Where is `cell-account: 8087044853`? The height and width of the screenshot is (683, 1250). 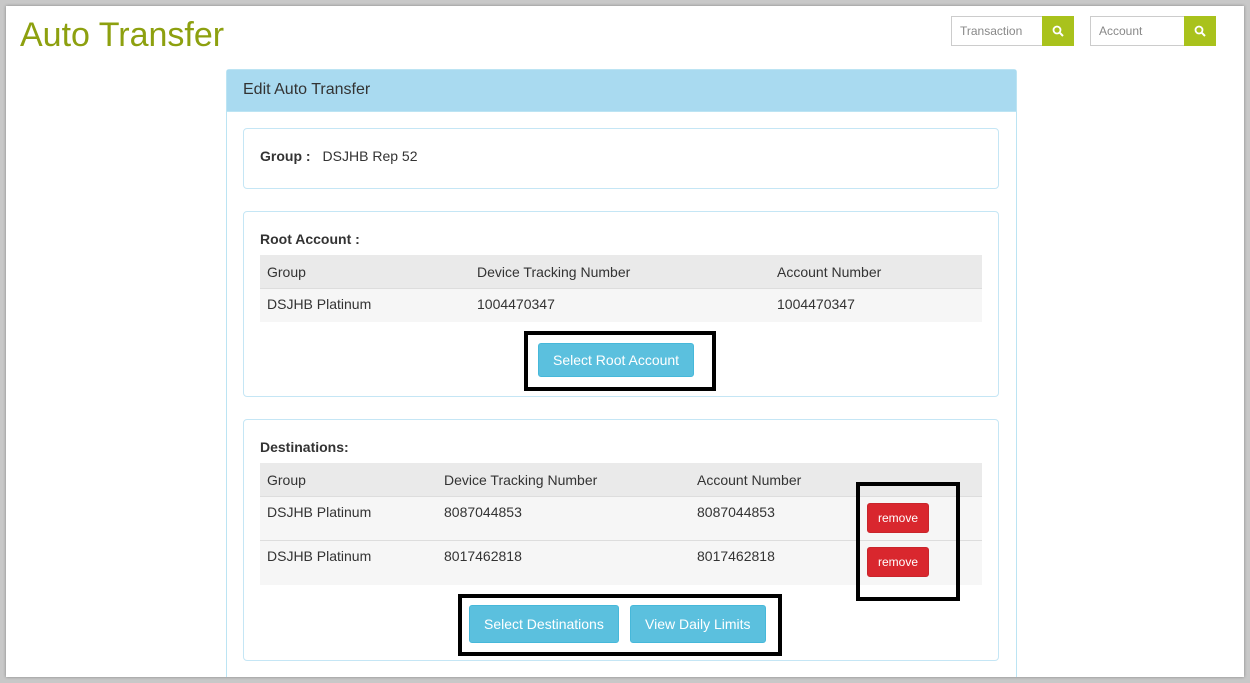
cell-account: 8087044853 is located at coordinates (775, 518).